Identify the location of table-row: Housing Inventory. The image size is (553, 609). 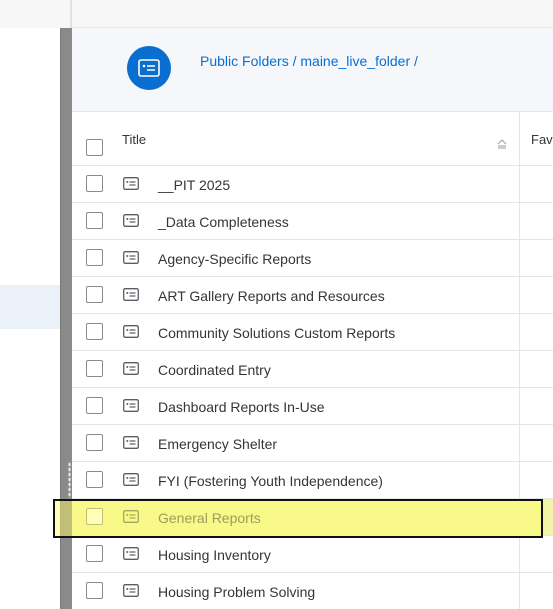
(312, 554).